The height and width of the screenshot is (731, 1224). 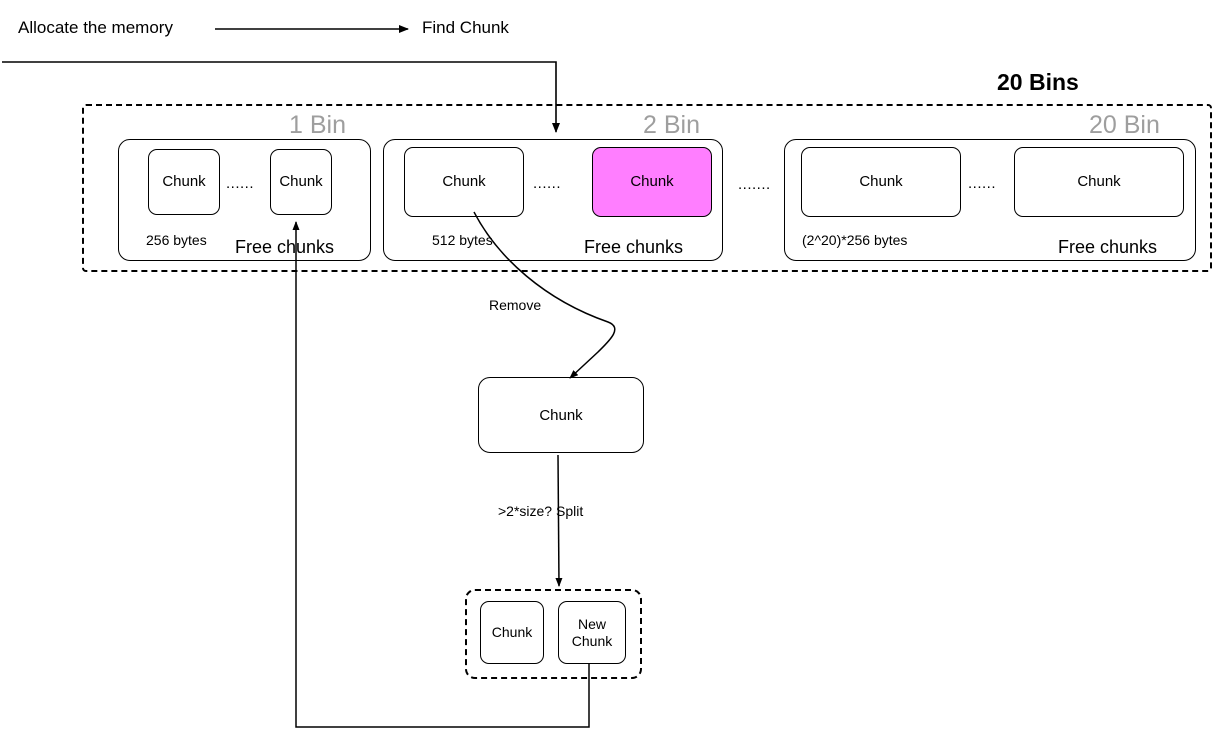 I want to click on bin-2-size-label: 512 bytes, so click(x=462, y=240).